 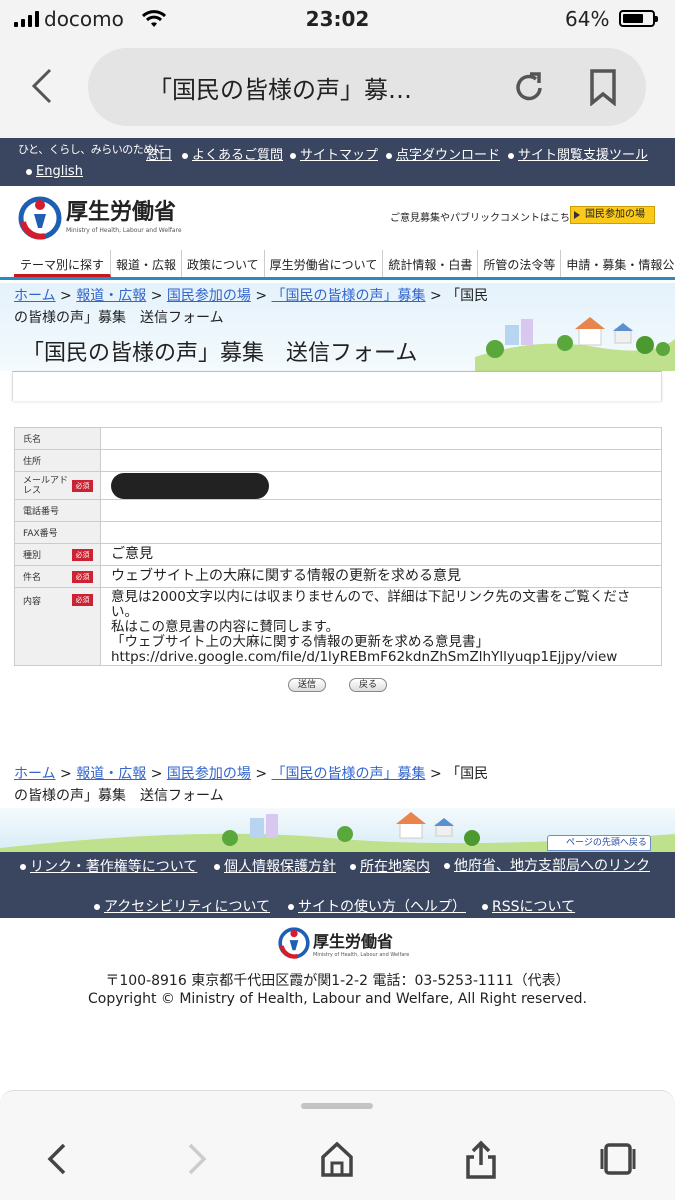 I want to click on form-row-email: メールアドレス 必須, so click(x=338, y=485).